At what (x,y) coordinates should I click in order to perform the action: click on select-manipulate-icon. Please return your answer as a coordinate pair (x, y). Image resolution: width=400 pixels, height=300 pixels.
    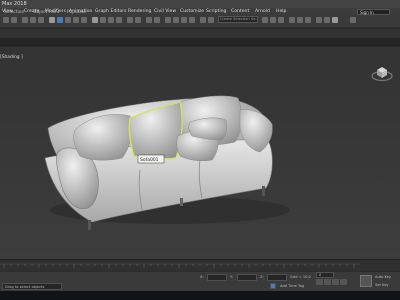
    Looking at the image, I should click on (149, 20).